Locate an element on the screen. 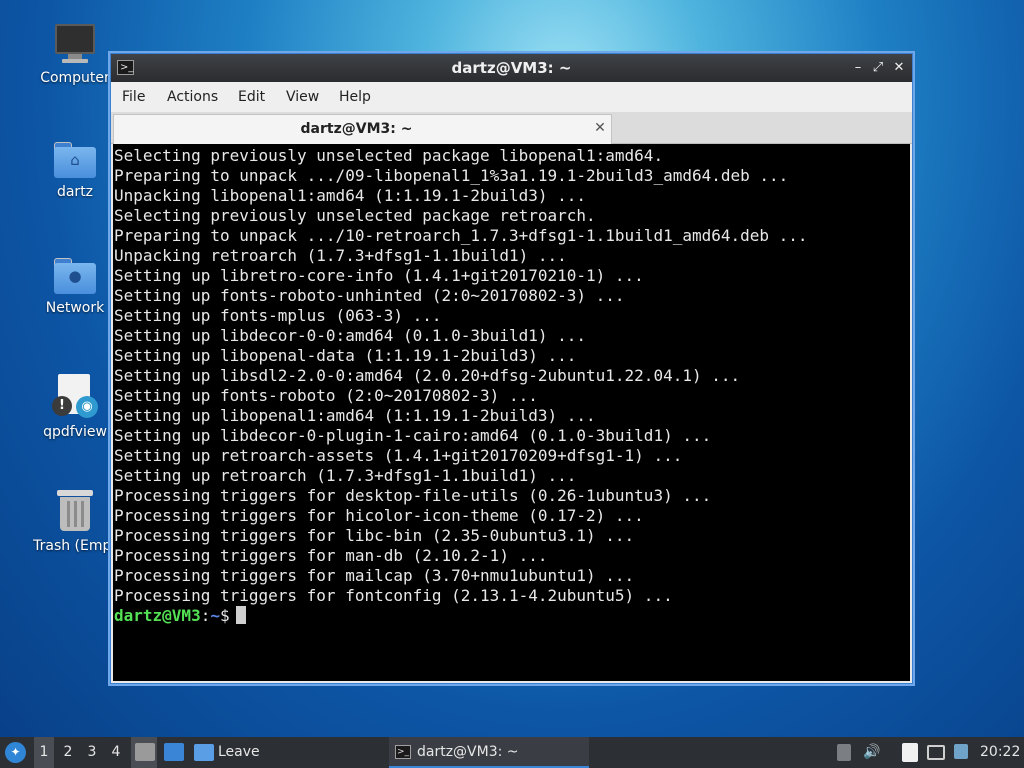 This screenshot has width=1024, height=768. tray-updates is located at coordinates (844, 752).